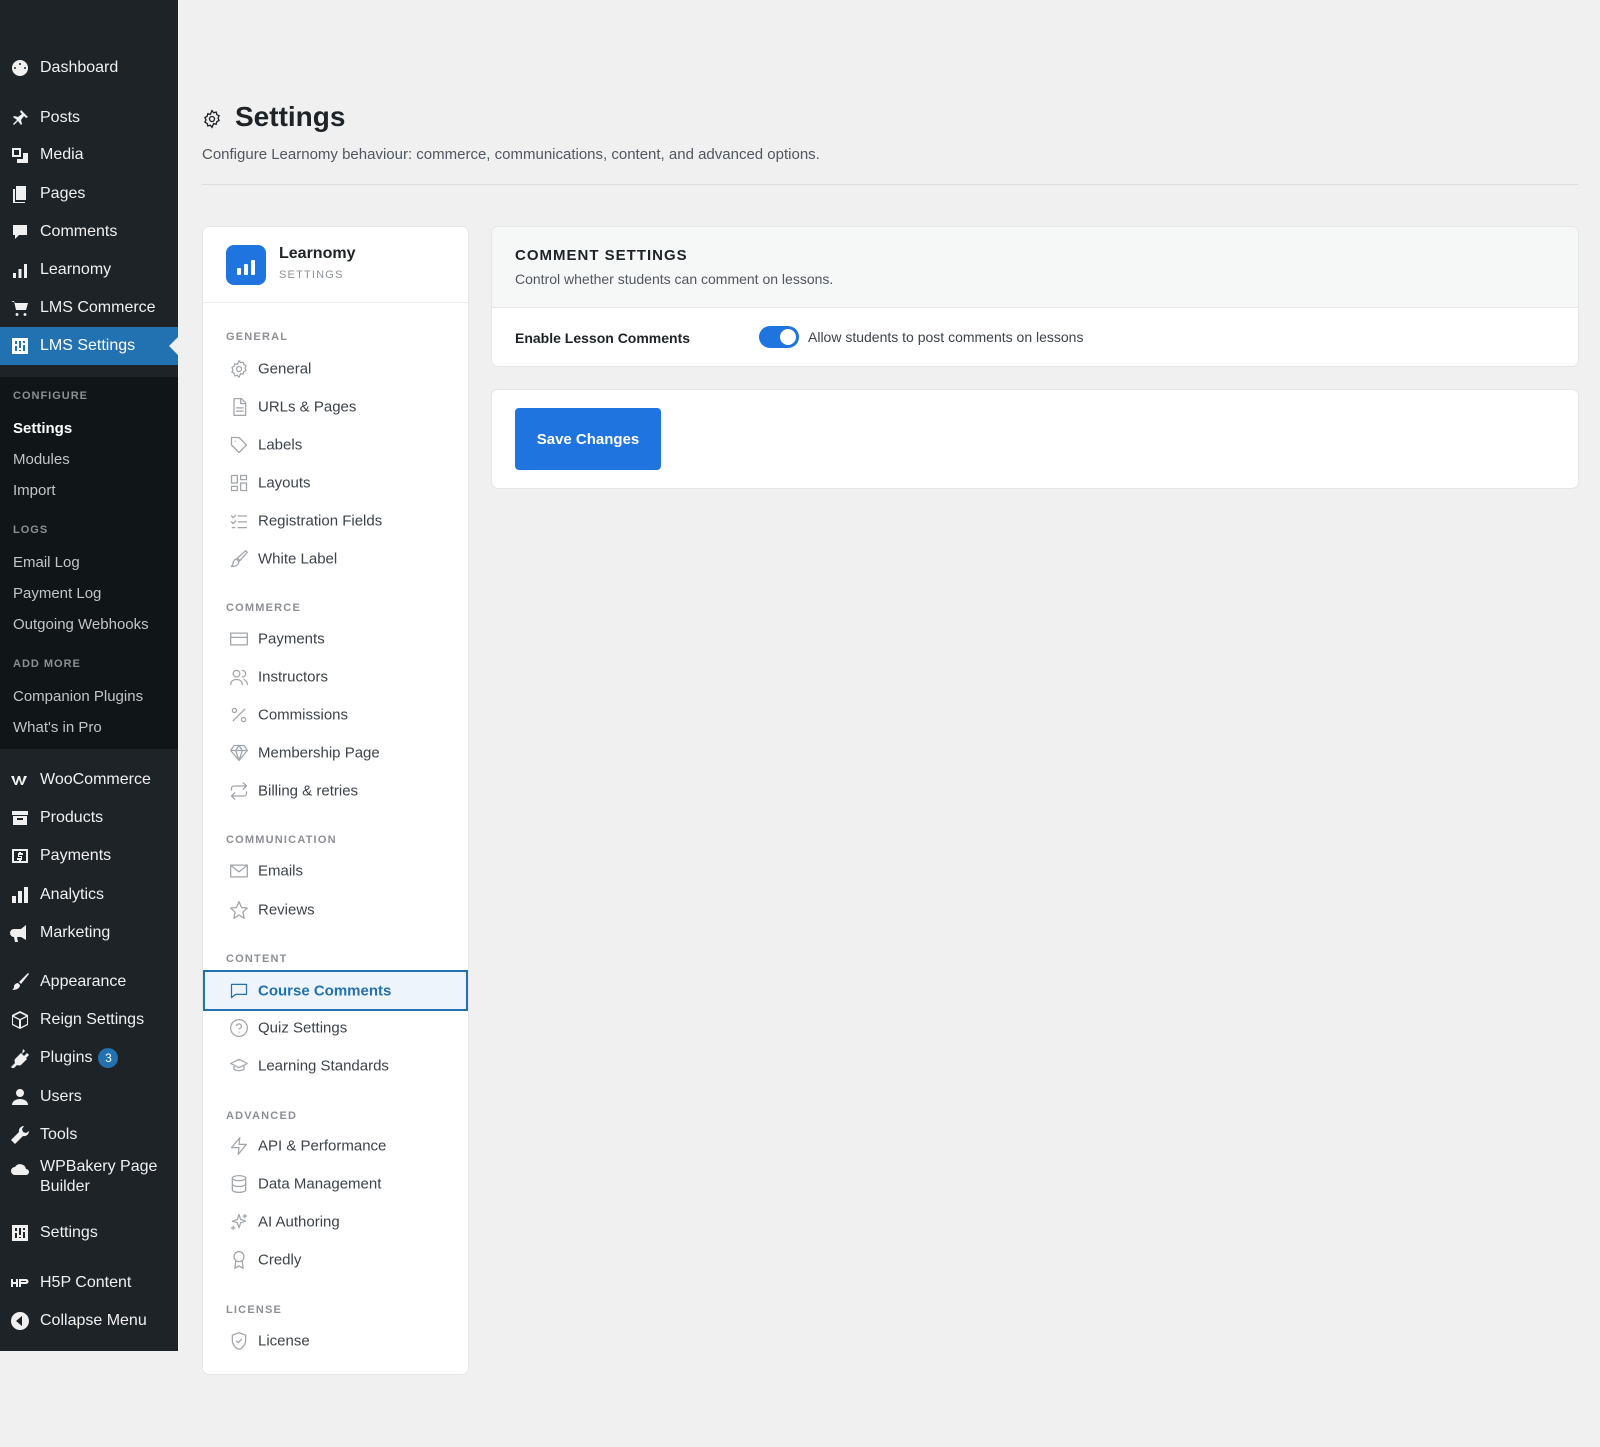  I want to click on plug-icon, so click(20, 1058).